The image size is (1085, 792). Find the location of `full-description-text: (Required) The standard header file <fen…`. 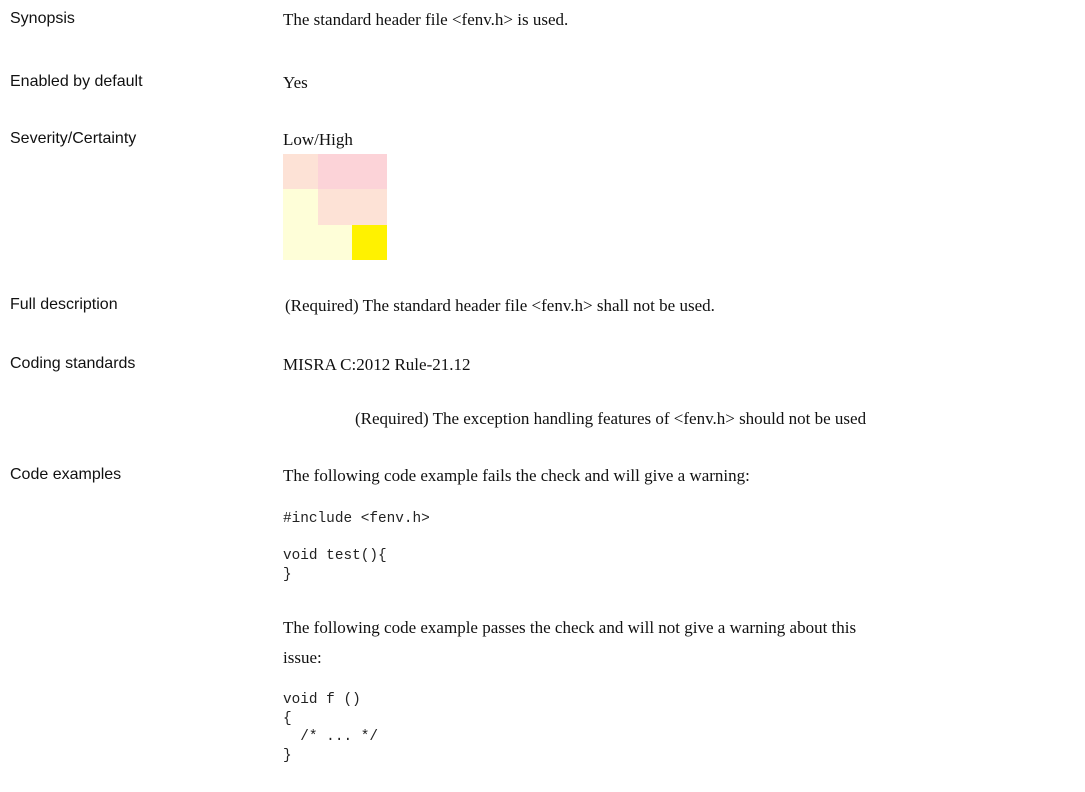

full-description-text: (Required) The standard header file <fen… is located at coordinates (500, 305).